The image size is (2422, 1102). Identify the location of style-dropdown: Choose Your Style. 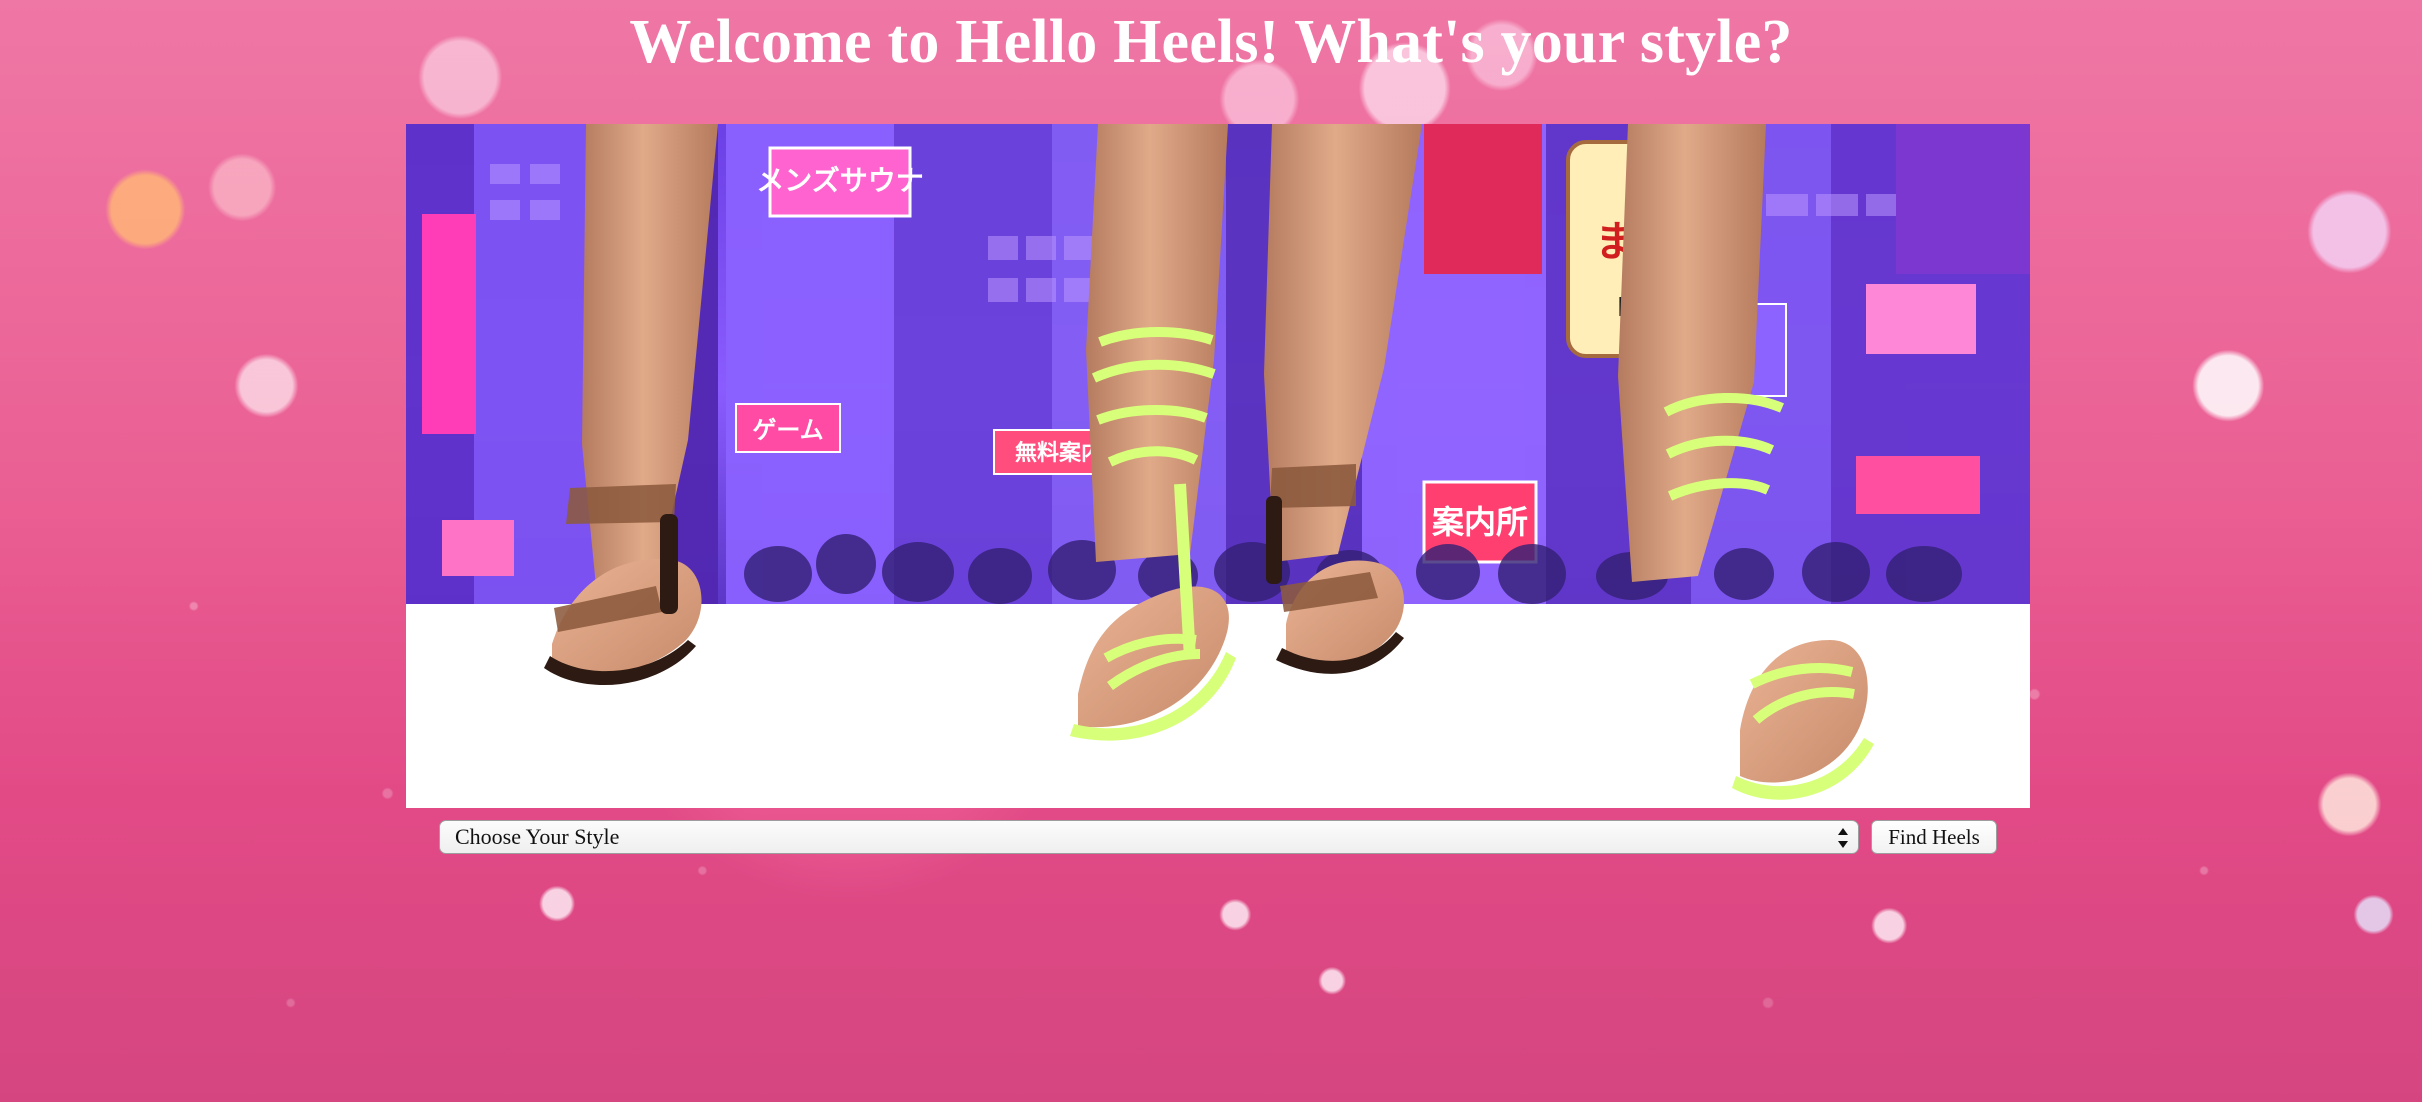
(1149, 837).